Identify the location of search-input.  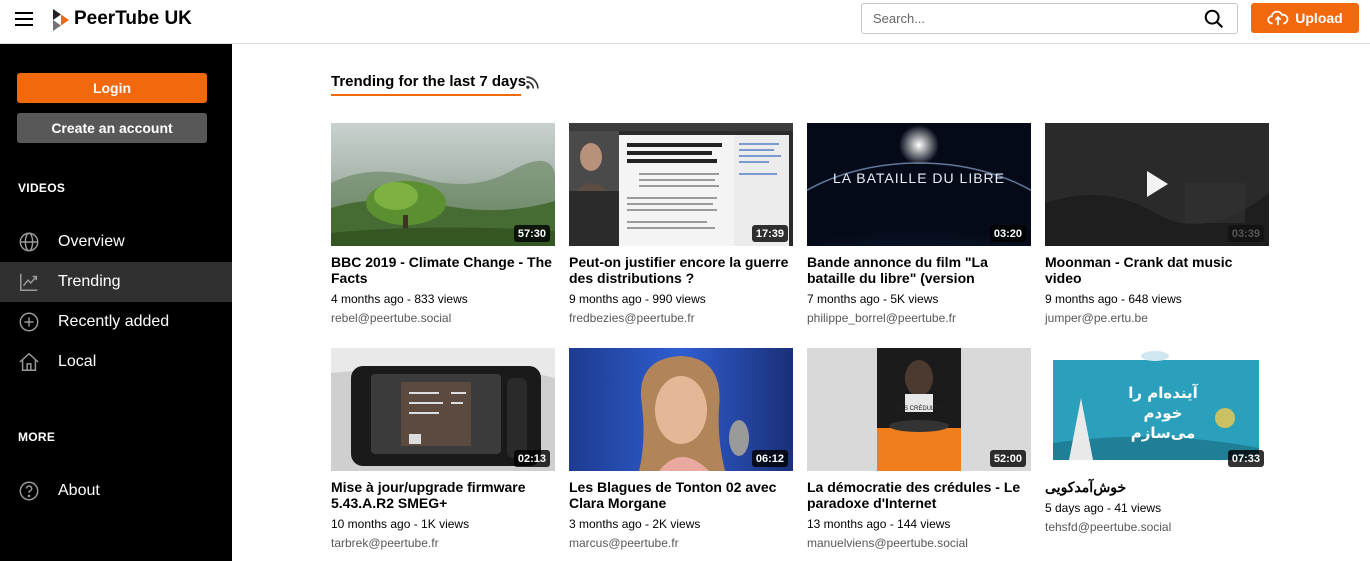
(1027, 18).